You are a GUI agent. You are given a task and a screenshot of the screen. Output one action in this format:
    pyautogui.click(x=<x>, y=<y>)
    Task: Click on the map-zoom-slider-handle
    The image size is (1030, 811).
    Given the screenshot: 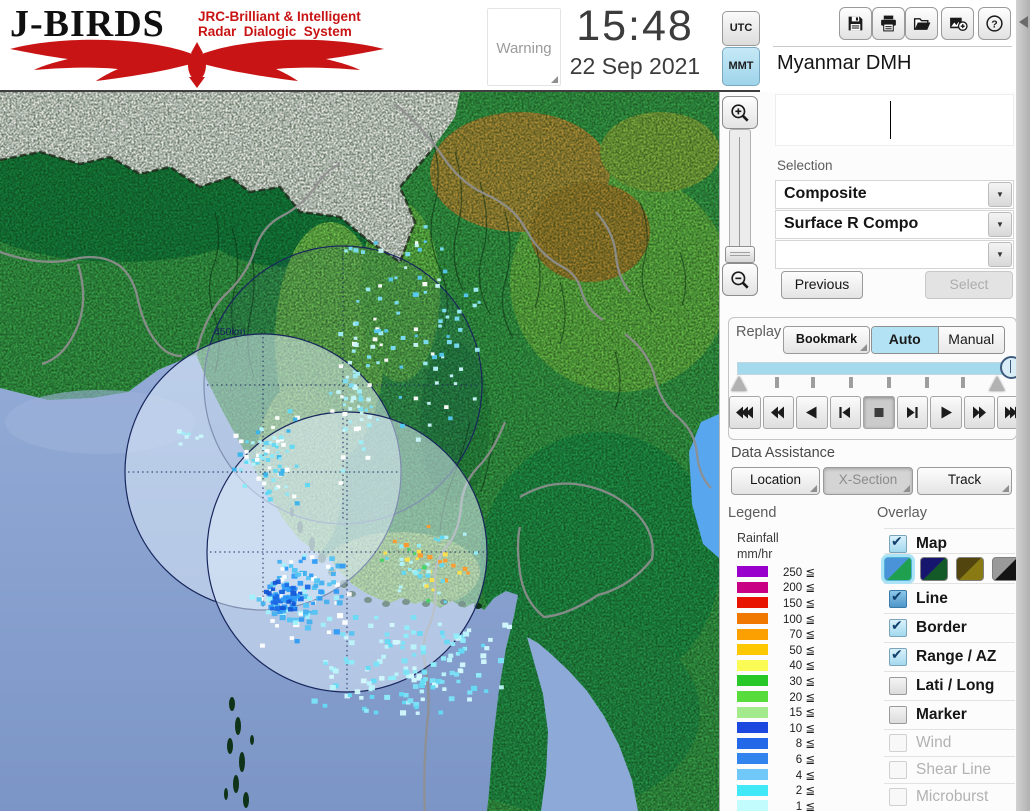 What is the action you would take?
    pyautogui.click(x=740, y=254)
    